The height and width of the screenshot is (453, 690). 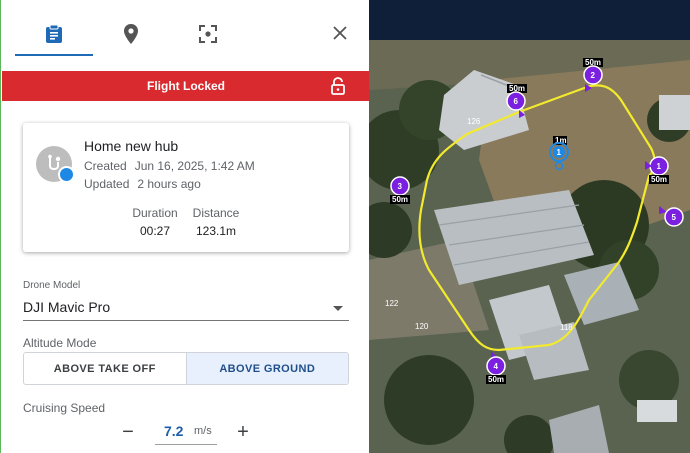 I want to click on focus-frame-icon, so click(x=208, y=34).